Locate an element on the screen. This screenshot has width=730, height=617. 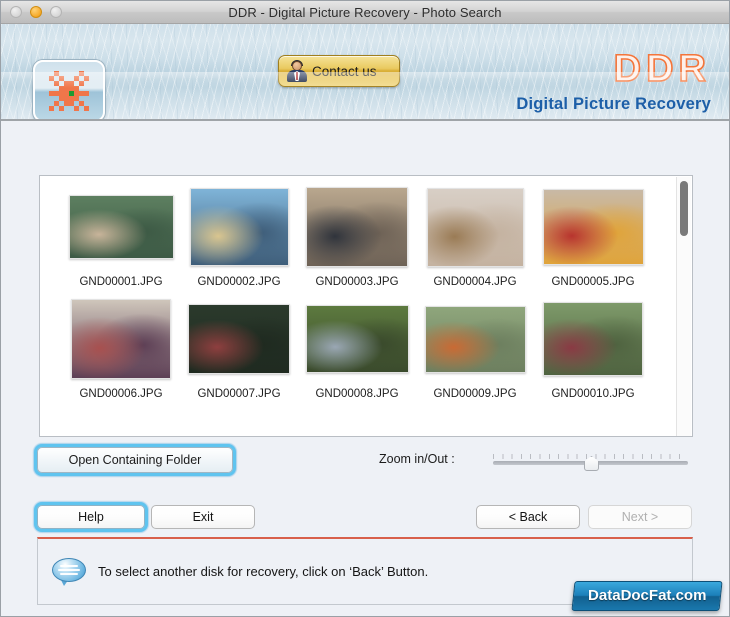
zoom-slider-label: Zoom in/Out : is located at coordinates (417, 459).